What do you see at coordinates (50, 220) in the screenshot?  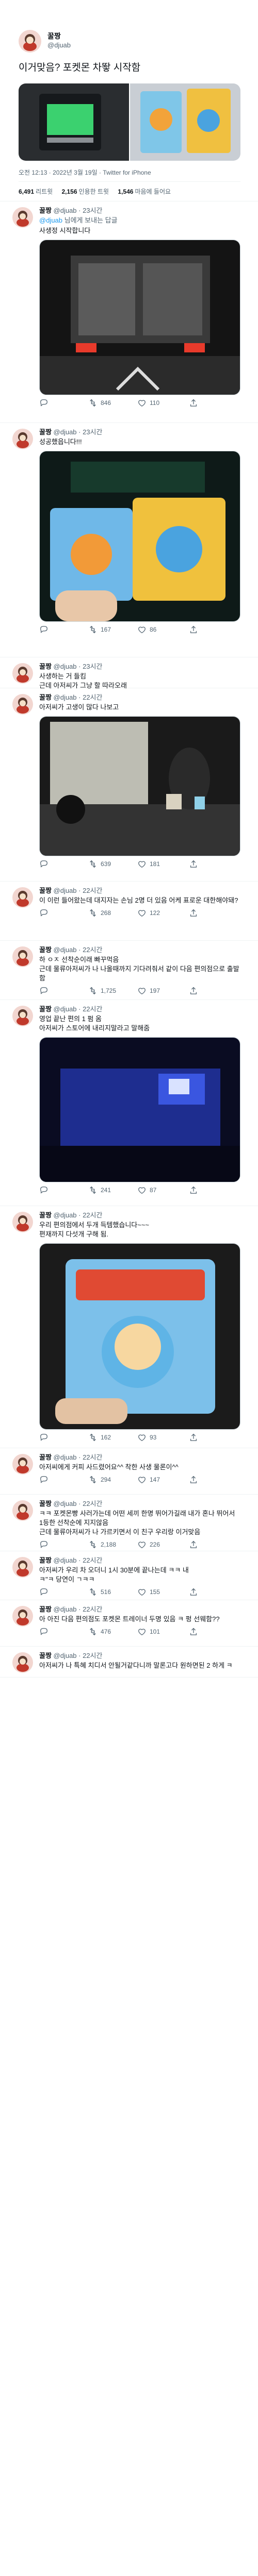 I see `mention-link: @djuab` at bounding box center [50, 220].